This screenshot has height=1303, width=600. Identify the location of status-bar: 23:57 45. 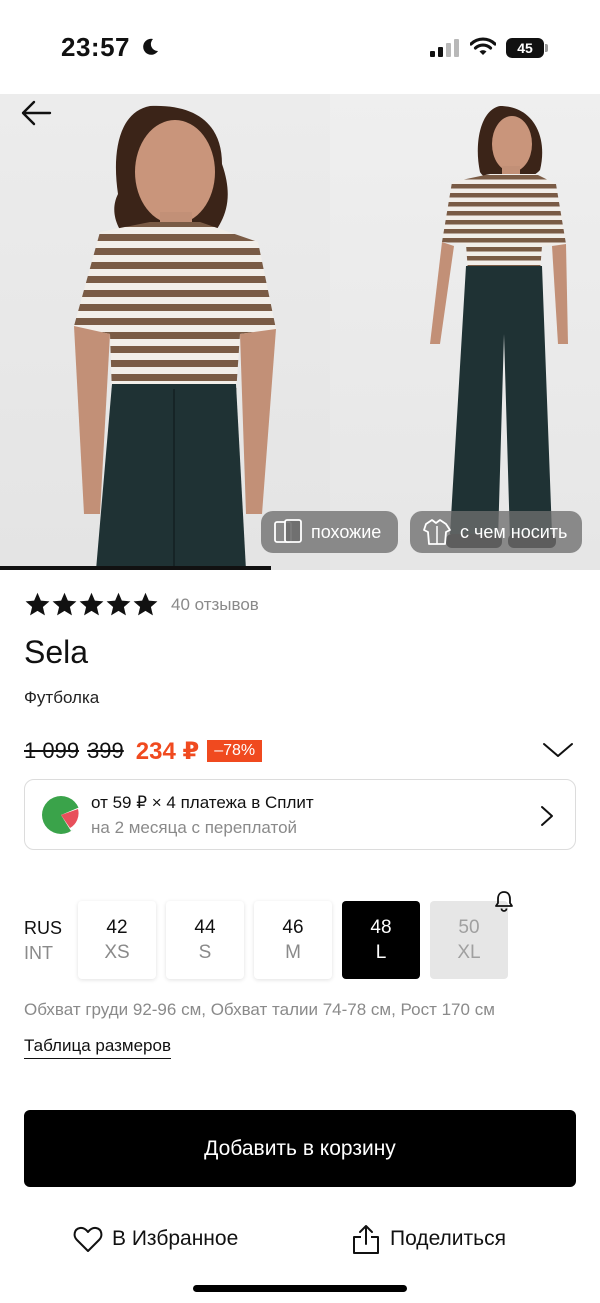
(300, 47).